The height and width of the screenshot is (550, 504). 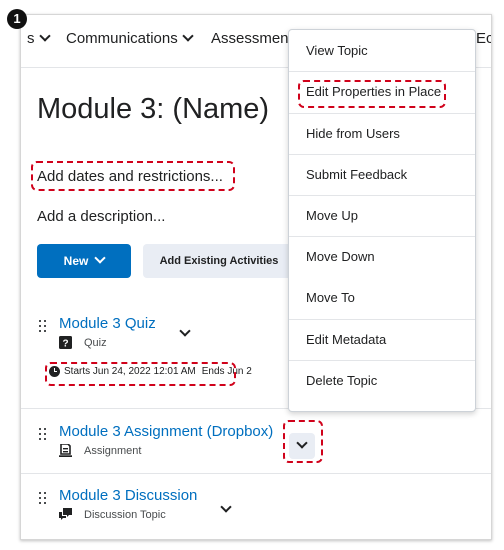 What do you see at coordinates (372, 94) in the screenshot?
I see `highlight-box-edit-properties` at bounding box center [372, 94].